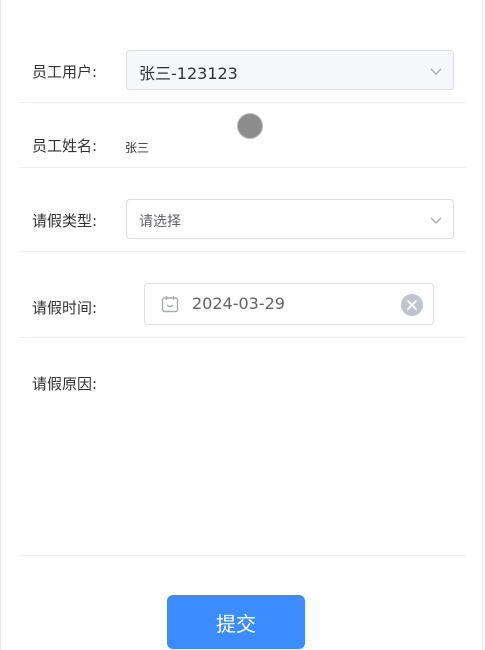  Describe the element at coordinates (289, 304) in the screenshot. I see `leave-time-picker: 2024-03-29` at that location.